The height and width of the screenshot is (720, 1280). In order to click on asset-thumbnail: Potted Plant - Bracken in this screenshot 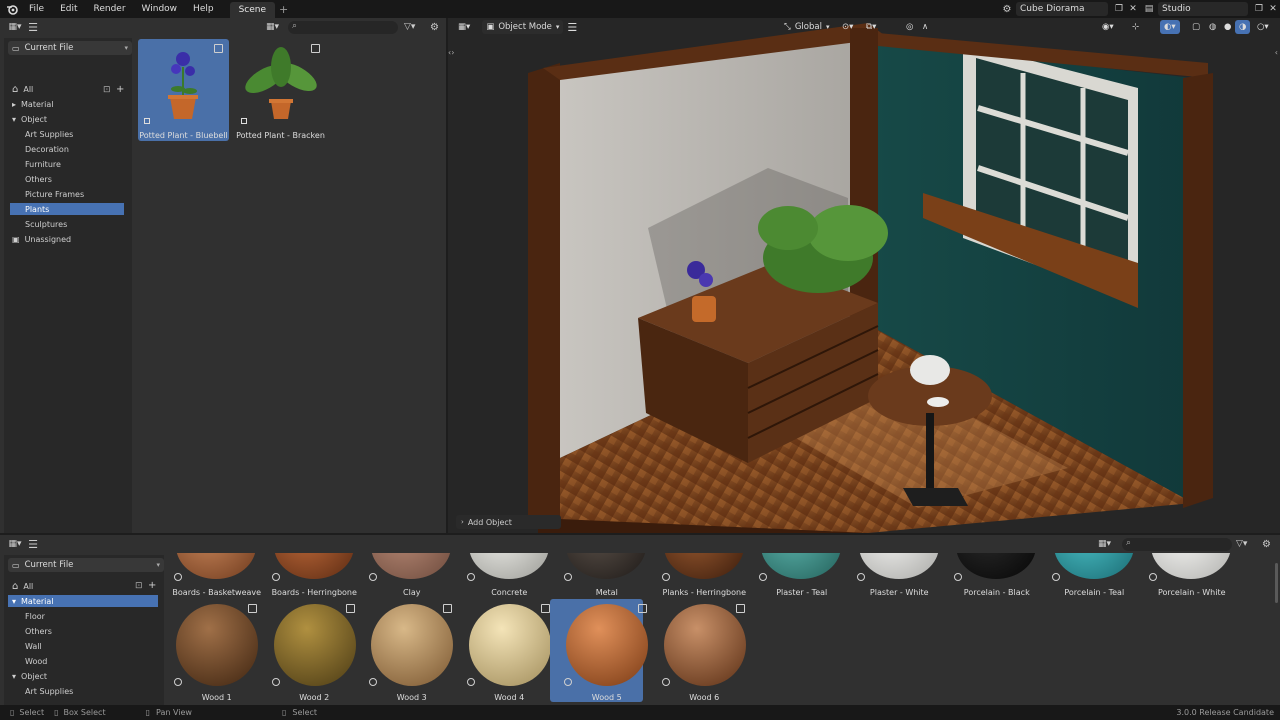, I will do `click(280, 90)`.